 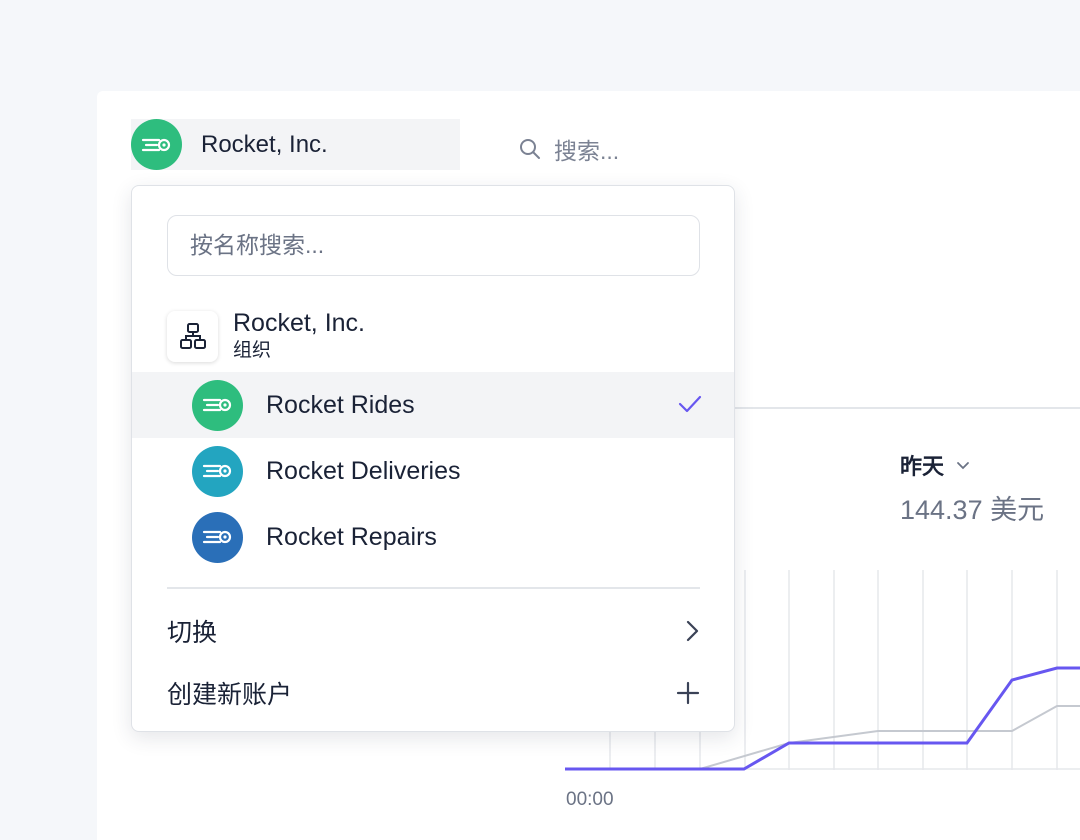 What do you see at coordinates (530, 149) in the screenshot?
I see `search-icon` at bounding box center [530, 149].